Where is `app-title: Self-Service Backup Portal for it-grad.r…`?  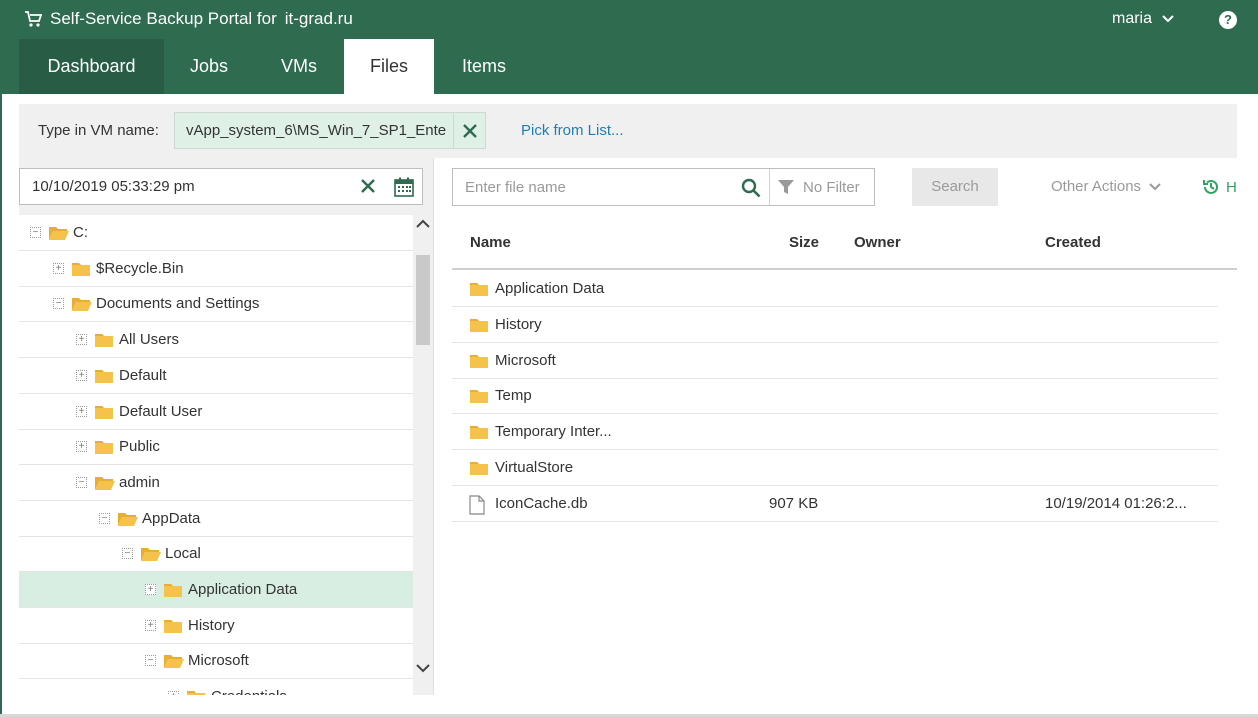 app-title: Self-Service Backup Portal for it-grad.r… is located at coordinates (188, 19).